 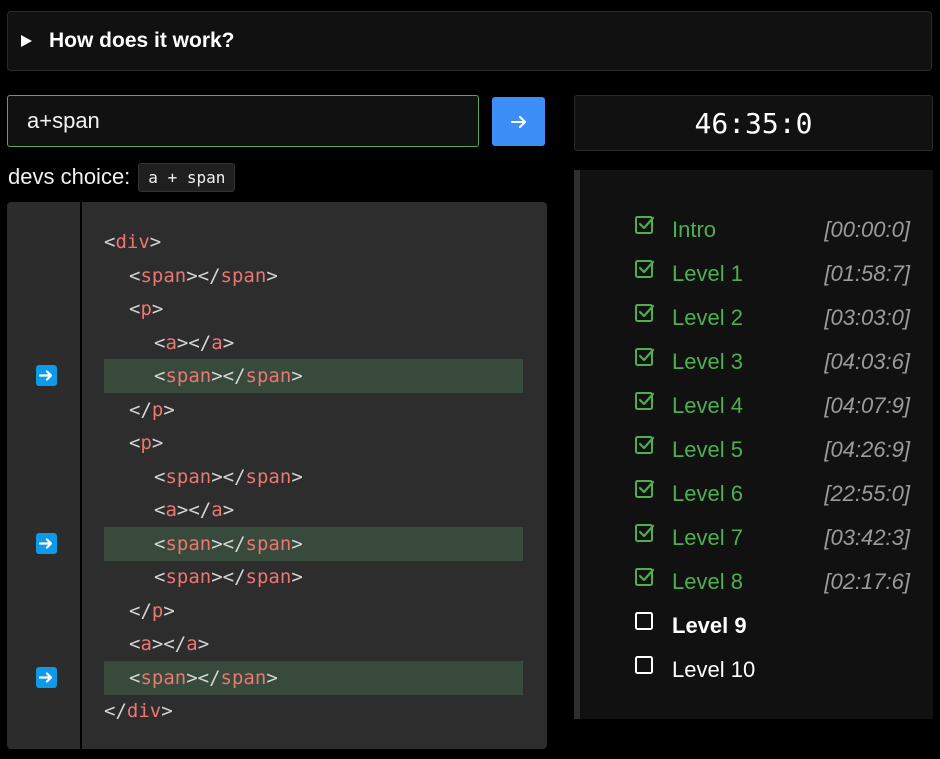 I want to click on selector-input-wrapper, so click(x=243, y=121).